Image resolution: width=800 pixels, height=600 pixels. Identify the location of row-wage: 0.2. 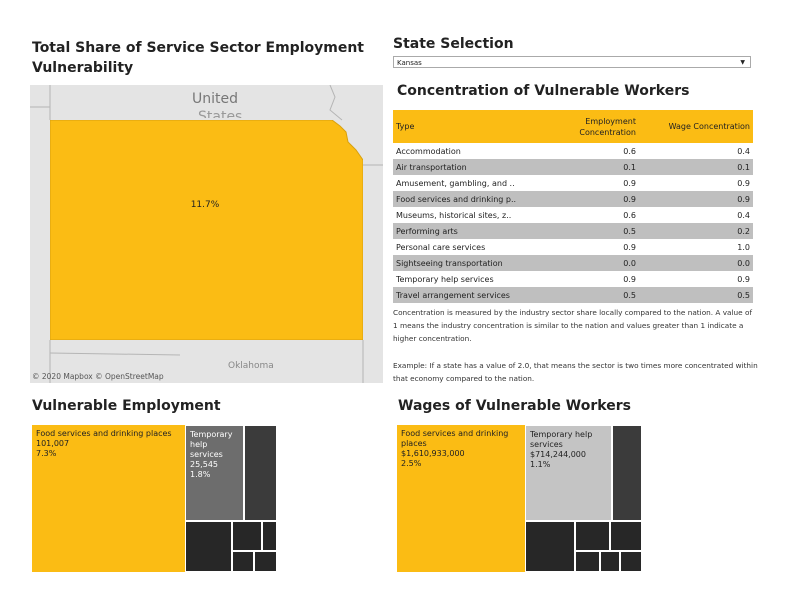
(695, 231).